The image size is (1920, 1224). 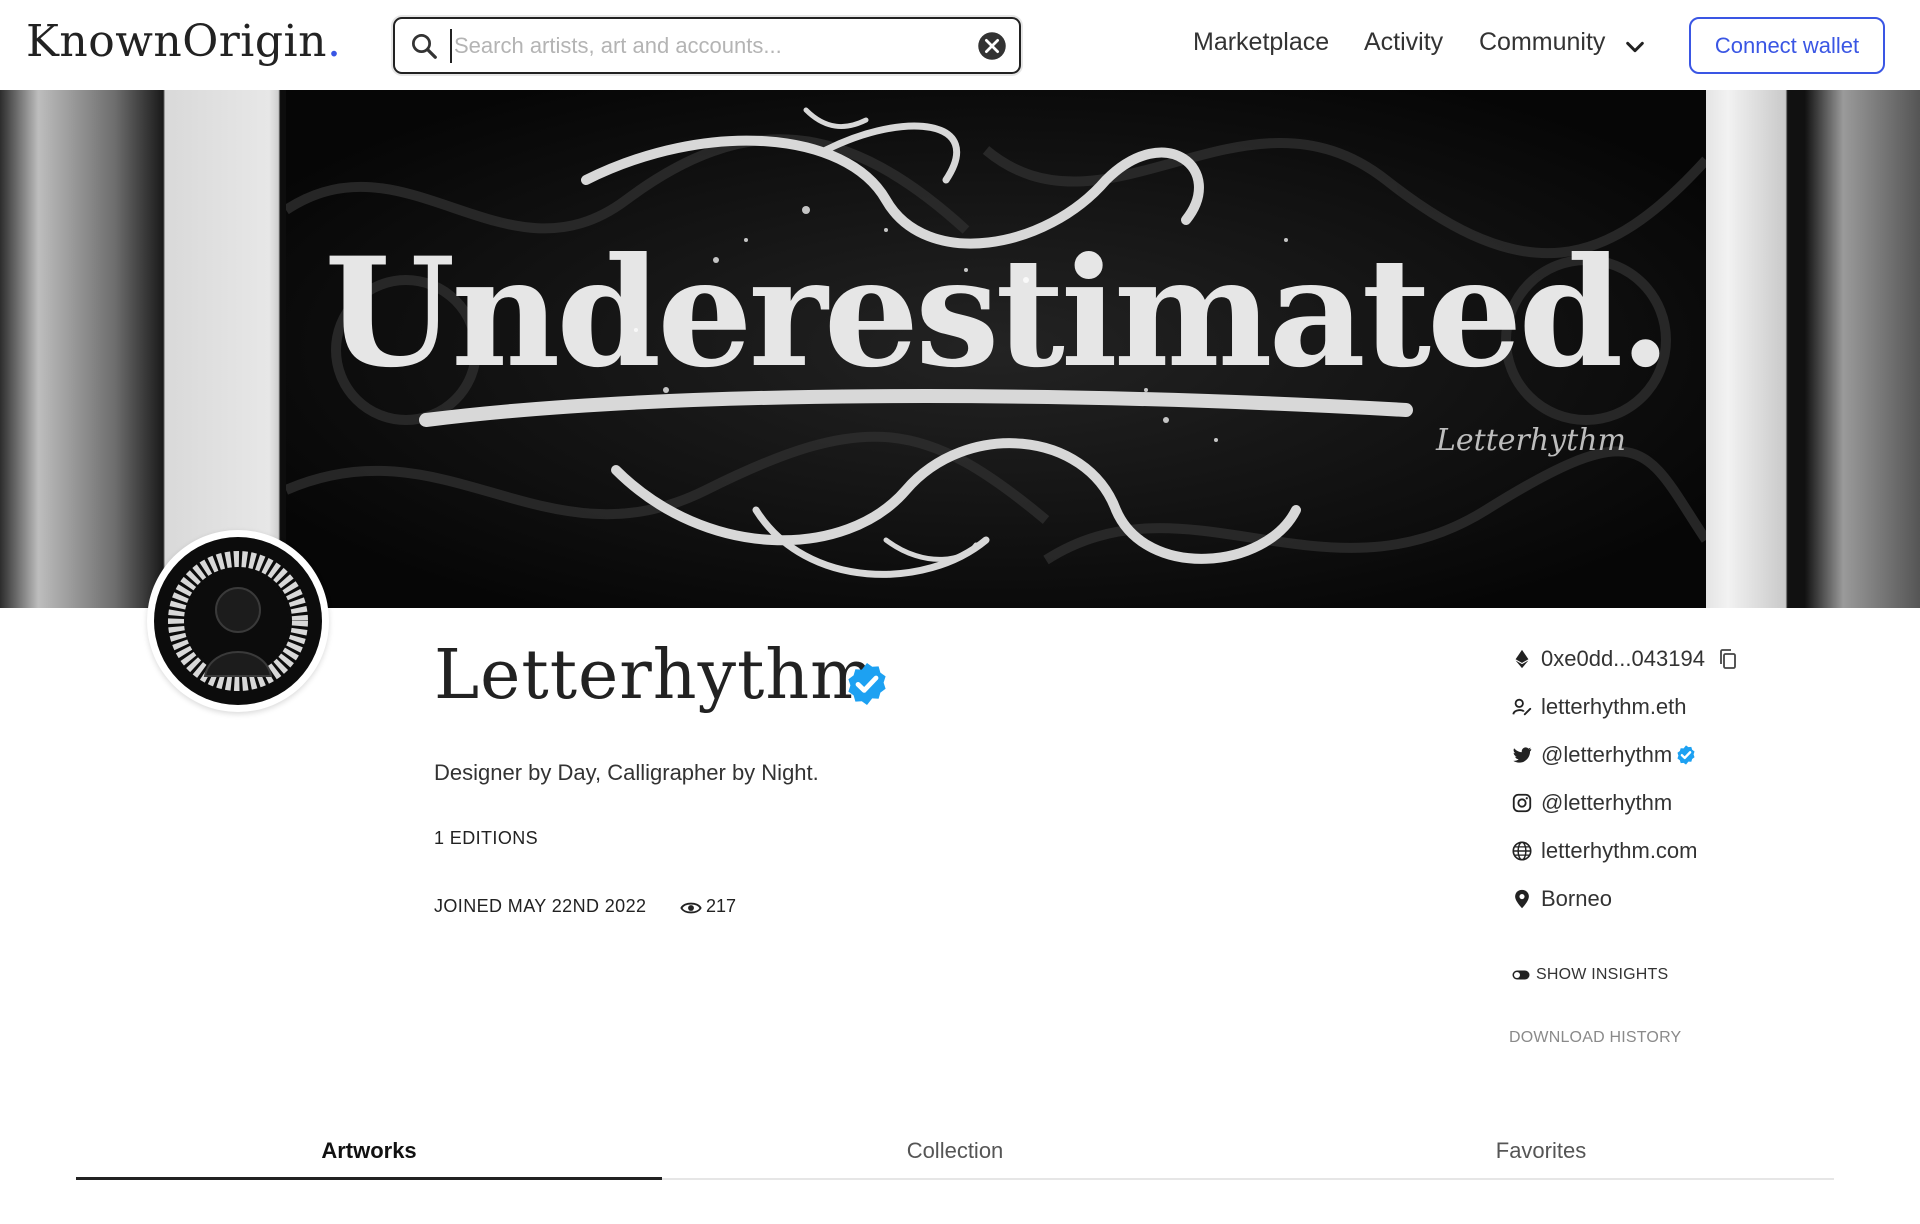 I want to click on nav-activity: Activity, so click(x=1403, y=42).